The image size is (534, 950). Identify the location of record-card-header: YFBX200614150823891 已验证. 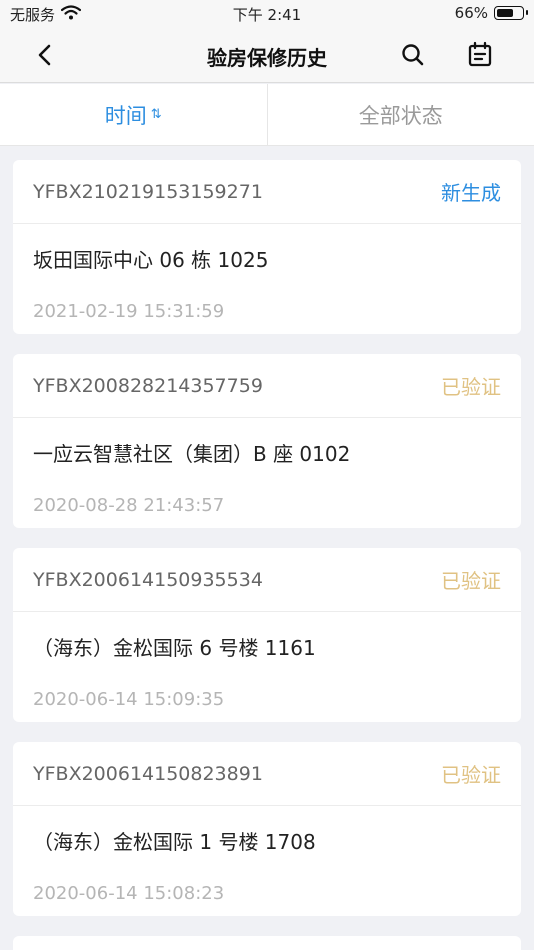
(267, 774).